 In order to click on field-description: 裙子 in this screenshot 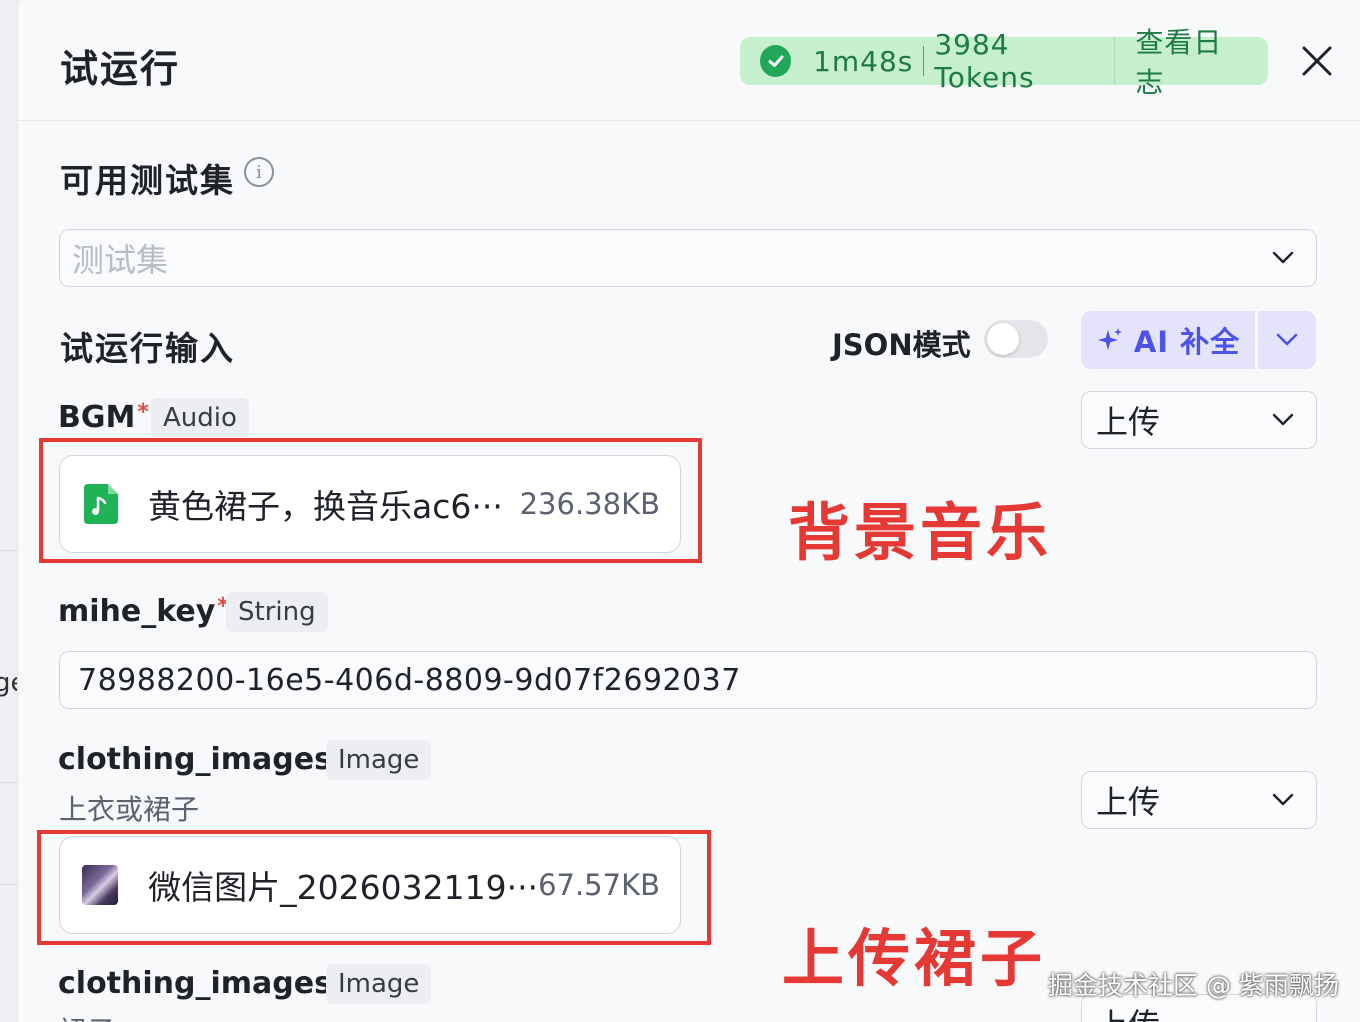, I will do `click(87, 1016)`.